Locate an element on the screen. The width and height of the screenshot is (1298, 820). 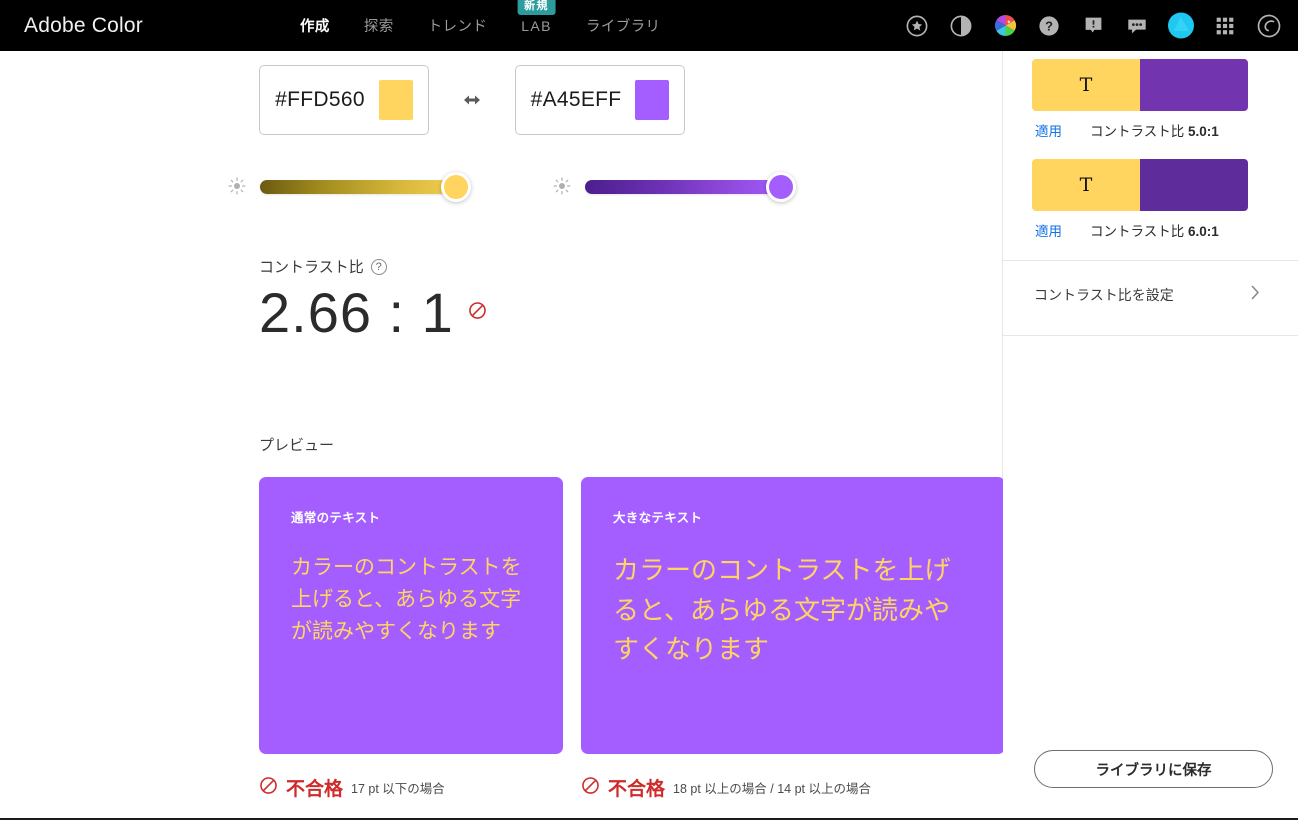
color-pair-row: #FFD560 #A45EFF is located at coordinates (472, 100).